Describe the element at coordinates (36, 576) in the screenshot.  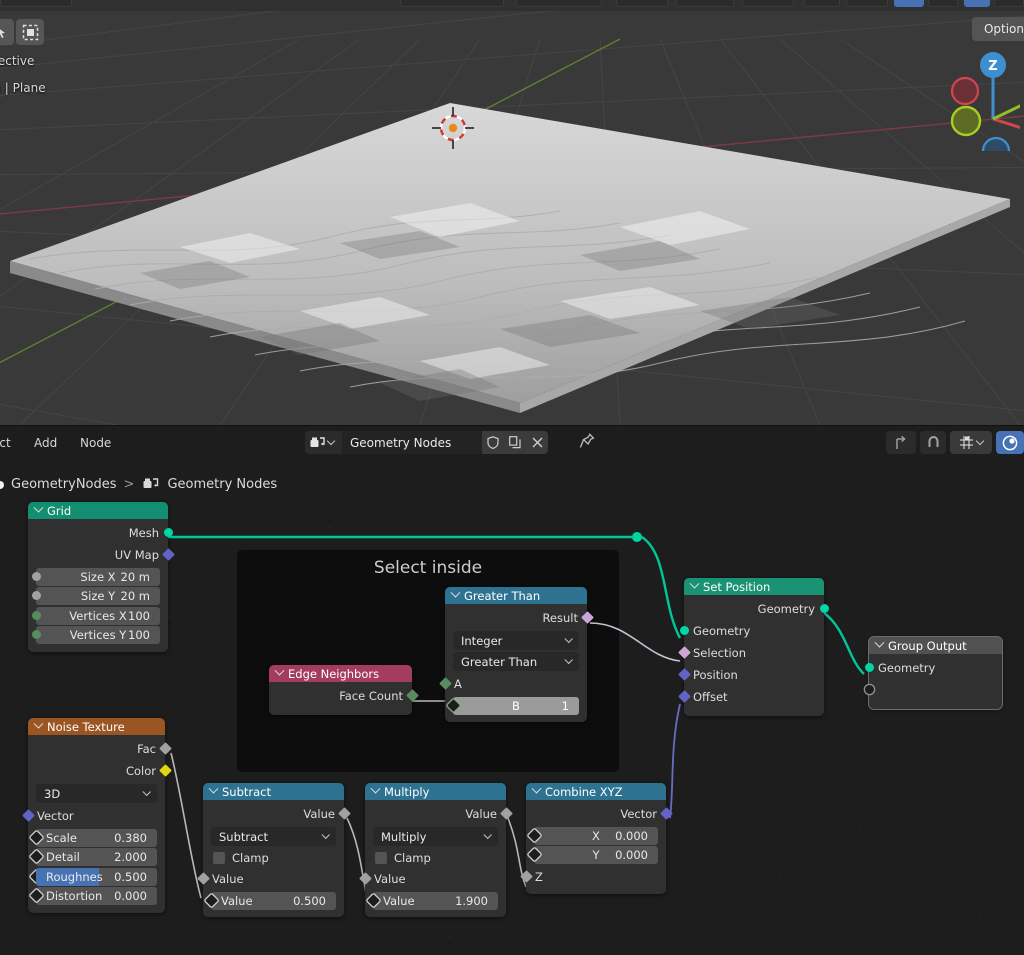
I see `socket-size-x` at that location.